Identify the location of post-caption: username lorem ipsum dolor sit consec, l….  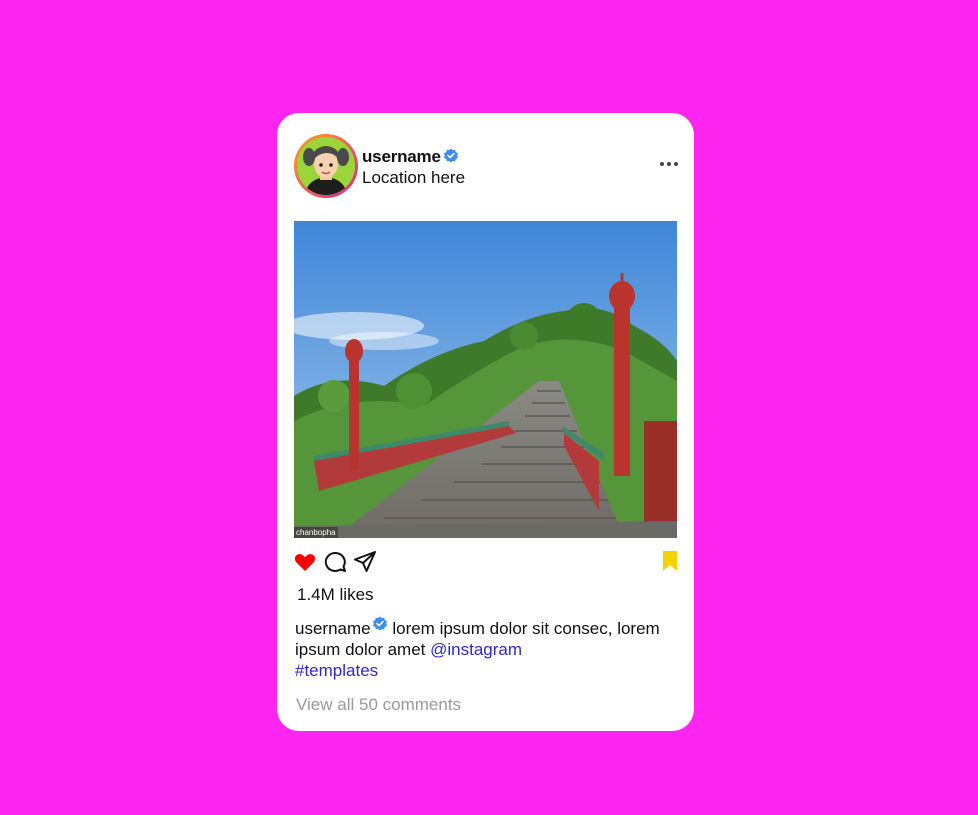
(485, 648).